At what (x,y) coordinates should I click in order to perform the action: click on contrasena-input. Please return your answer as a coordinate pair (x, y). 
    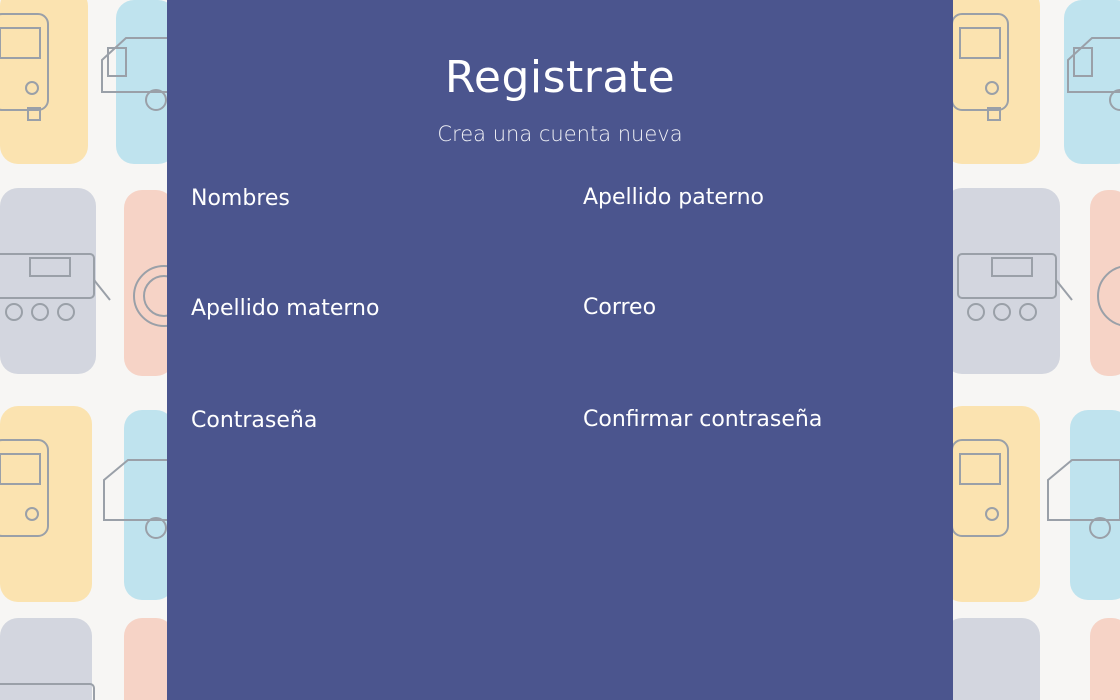
    Looking at the image, I should click on (358, 461).